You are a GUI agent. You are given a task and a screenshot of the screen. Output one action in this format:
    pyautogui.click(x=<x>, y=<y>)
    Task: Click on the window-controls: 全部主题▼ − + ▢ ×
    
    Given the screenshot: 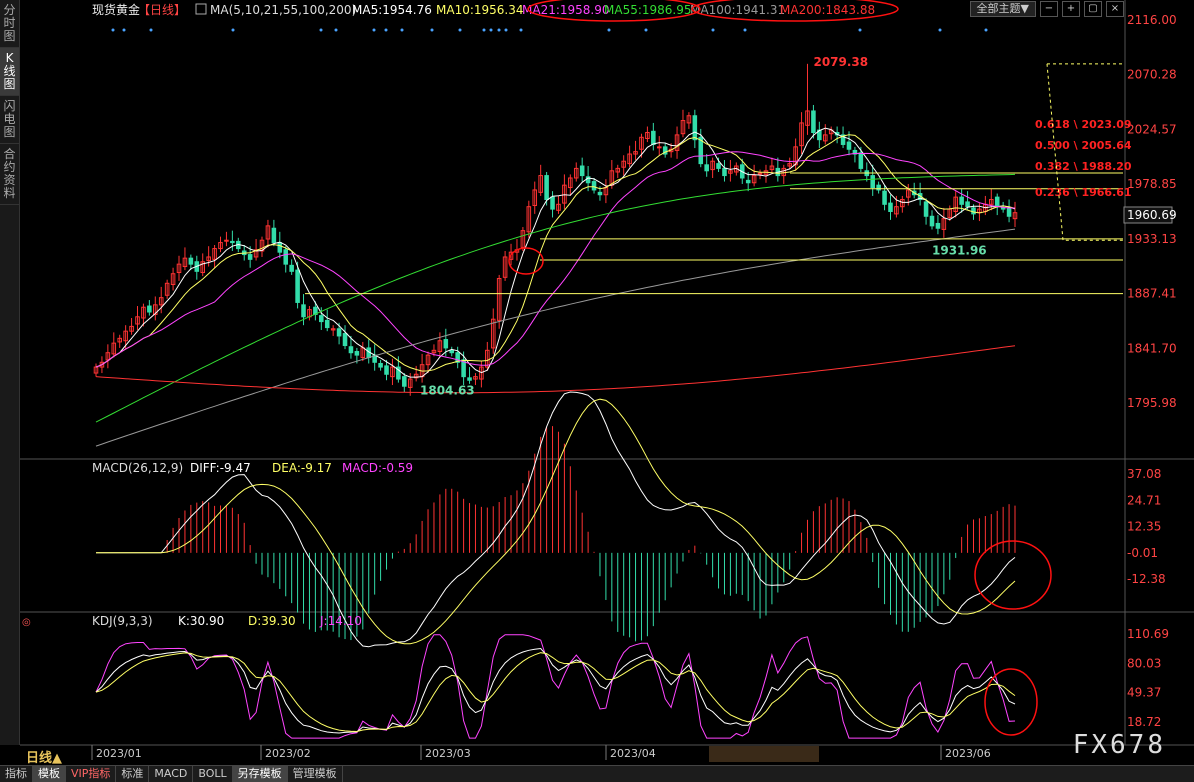 What is the action you would take?
    pyautogui.click(x=1046, y=9)
    